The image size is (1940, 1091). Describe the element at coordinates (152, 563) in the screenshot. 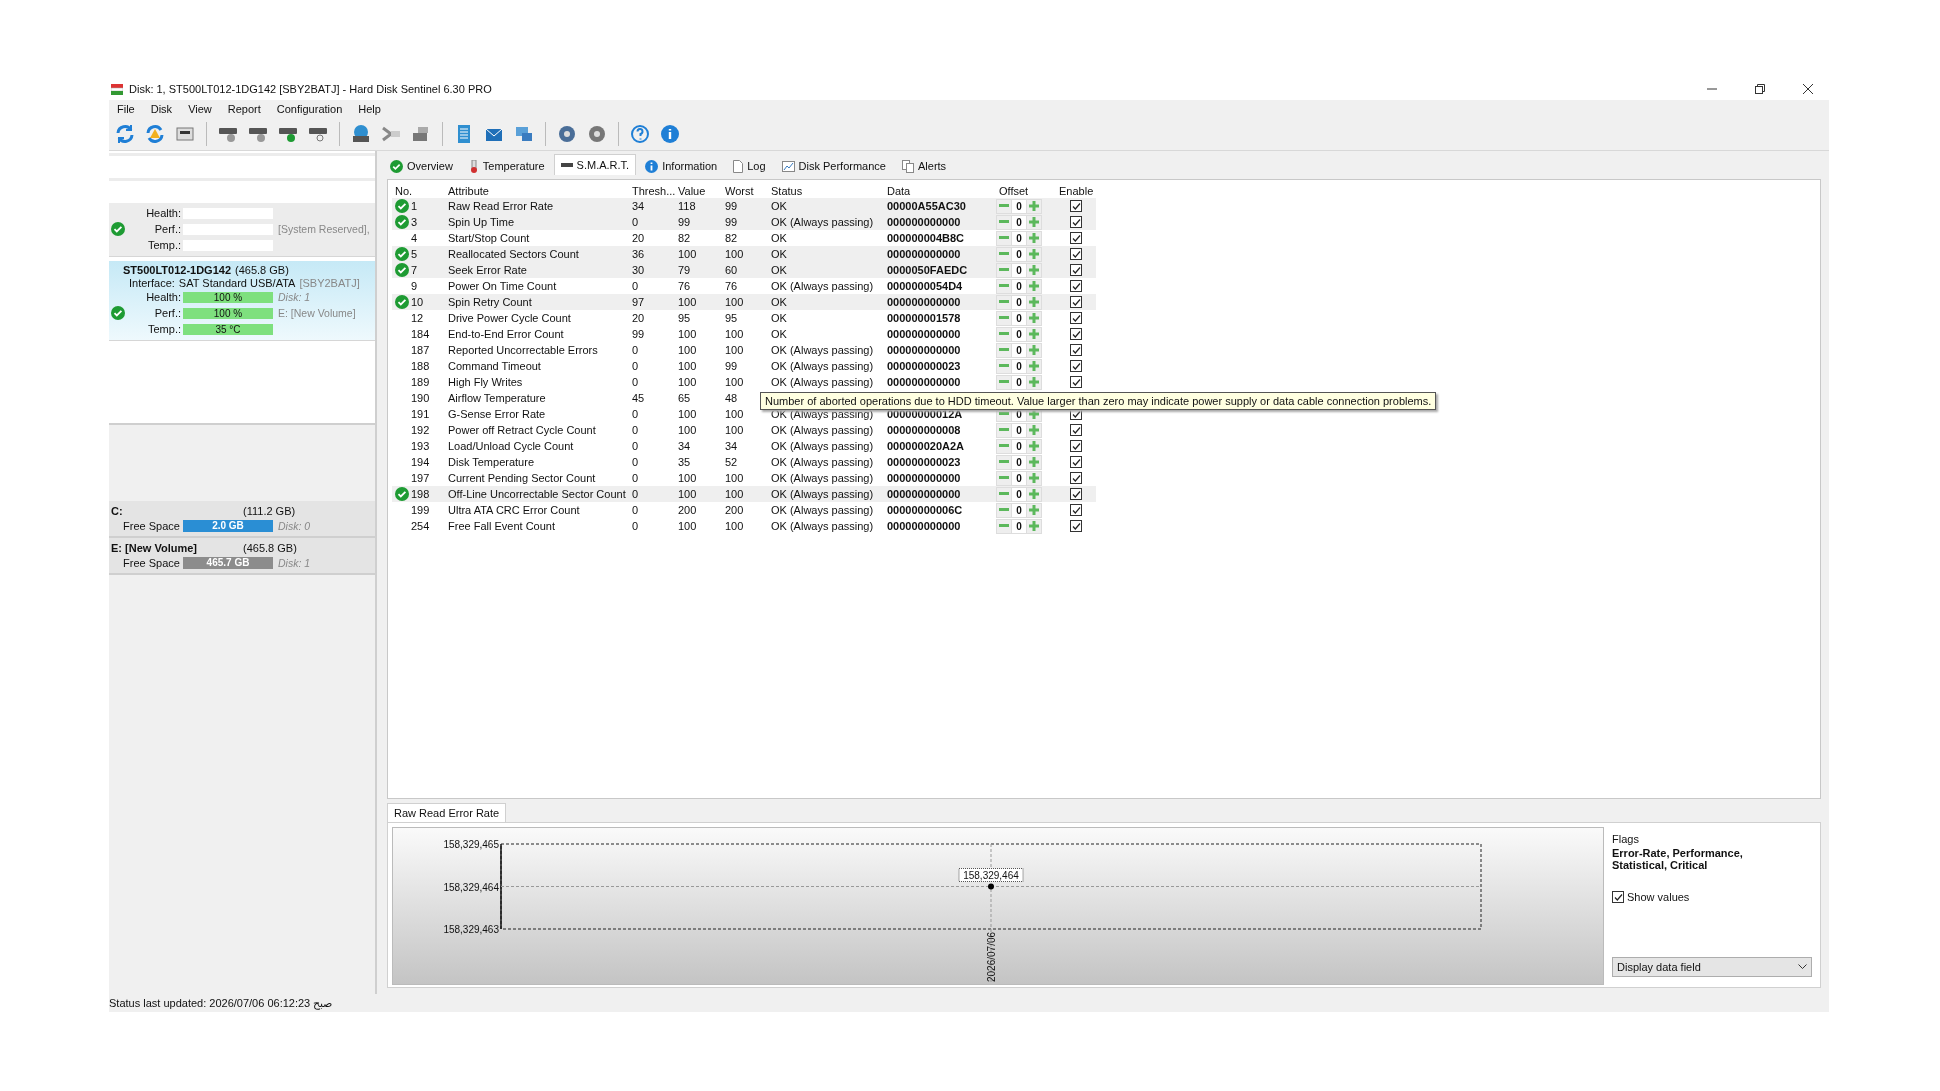

I see `free-space-label: Free Space` at that location.